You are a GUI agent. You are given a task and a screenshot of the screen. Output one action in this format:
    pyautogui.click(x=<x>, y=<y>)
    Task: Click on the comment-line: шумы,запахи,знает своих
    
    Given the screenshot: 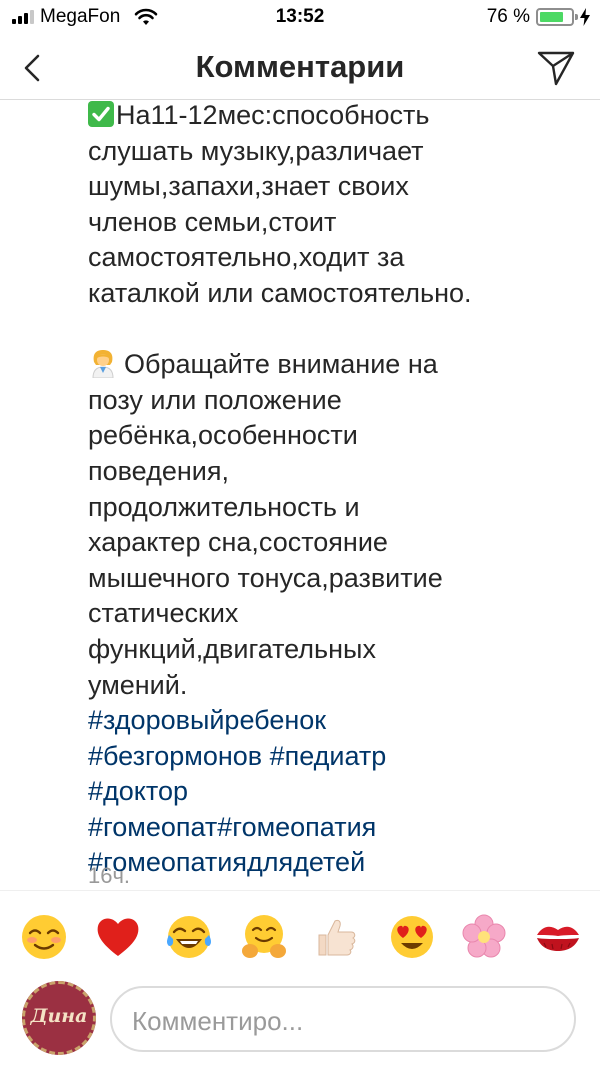 What is the action you would take?
    pyautogui.click(x=248, y=186)
    